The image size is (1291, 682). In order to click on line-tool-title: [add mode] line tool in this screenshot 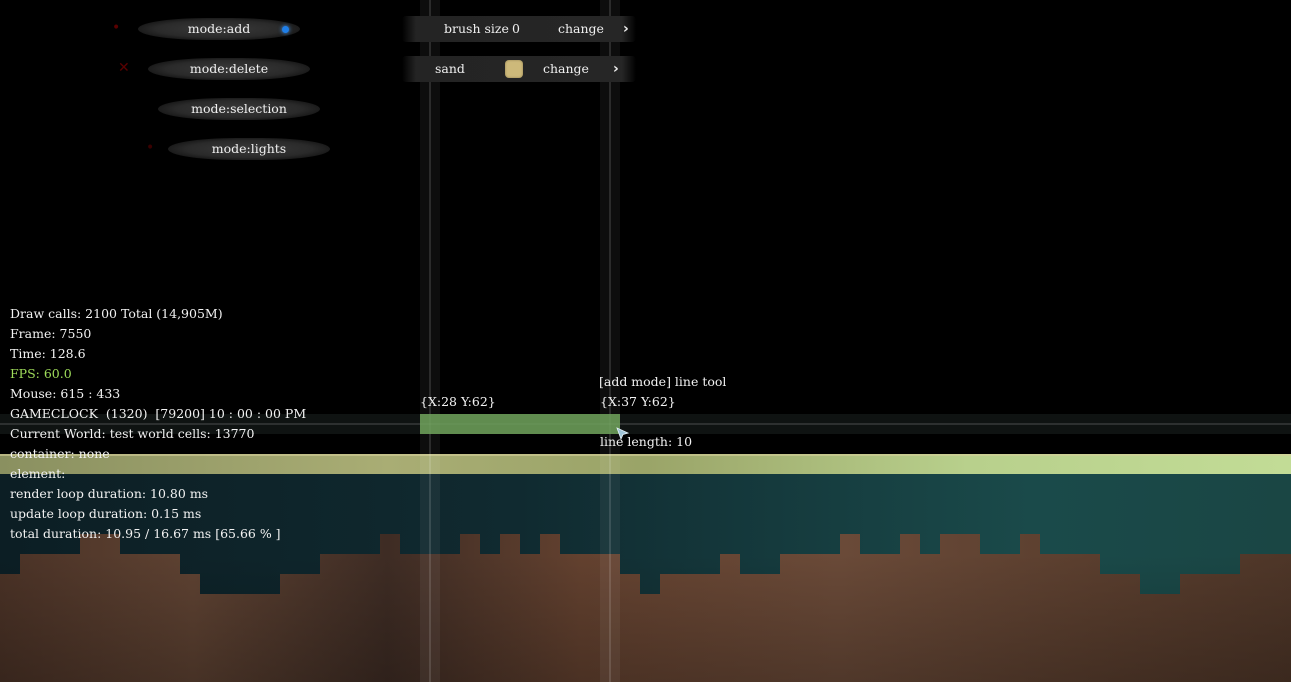, I will do `click(663, 381)`.